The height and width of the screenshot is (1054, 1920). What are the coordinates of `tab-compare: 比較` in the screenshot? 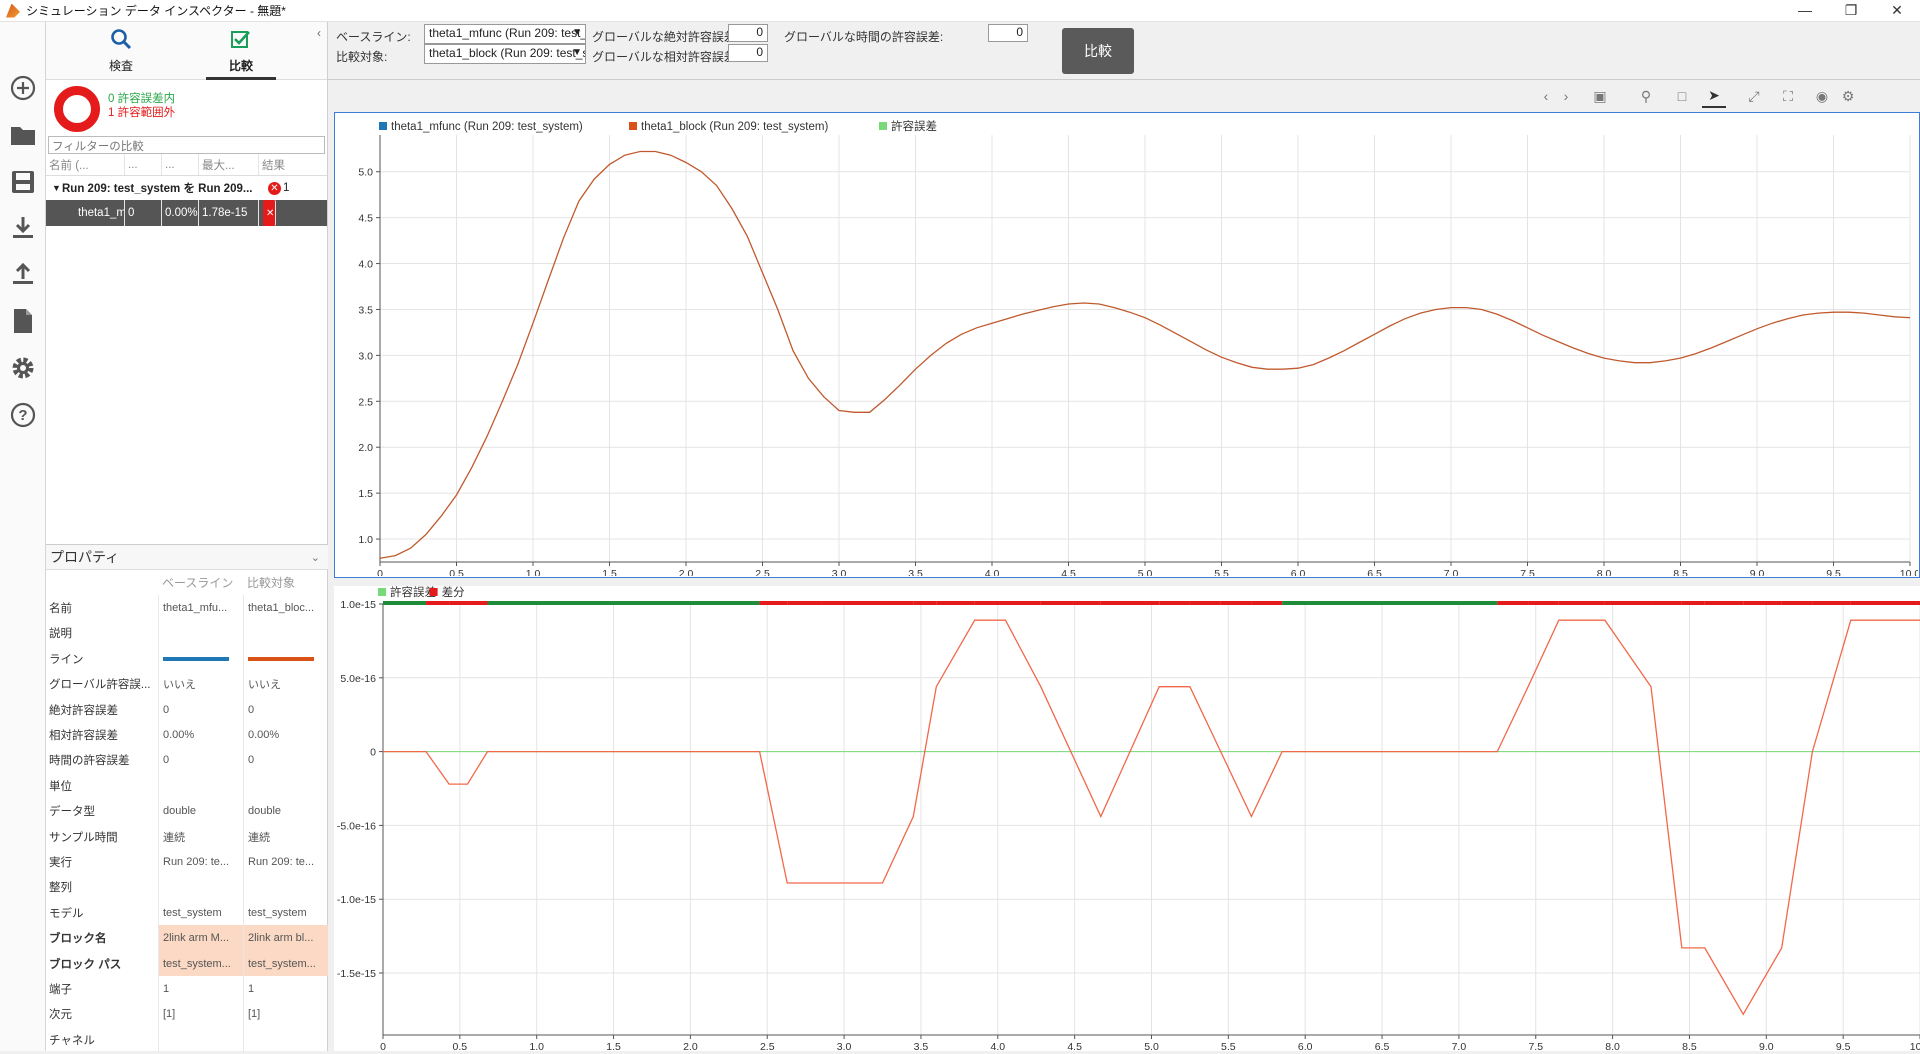 It's located at (241, 54).